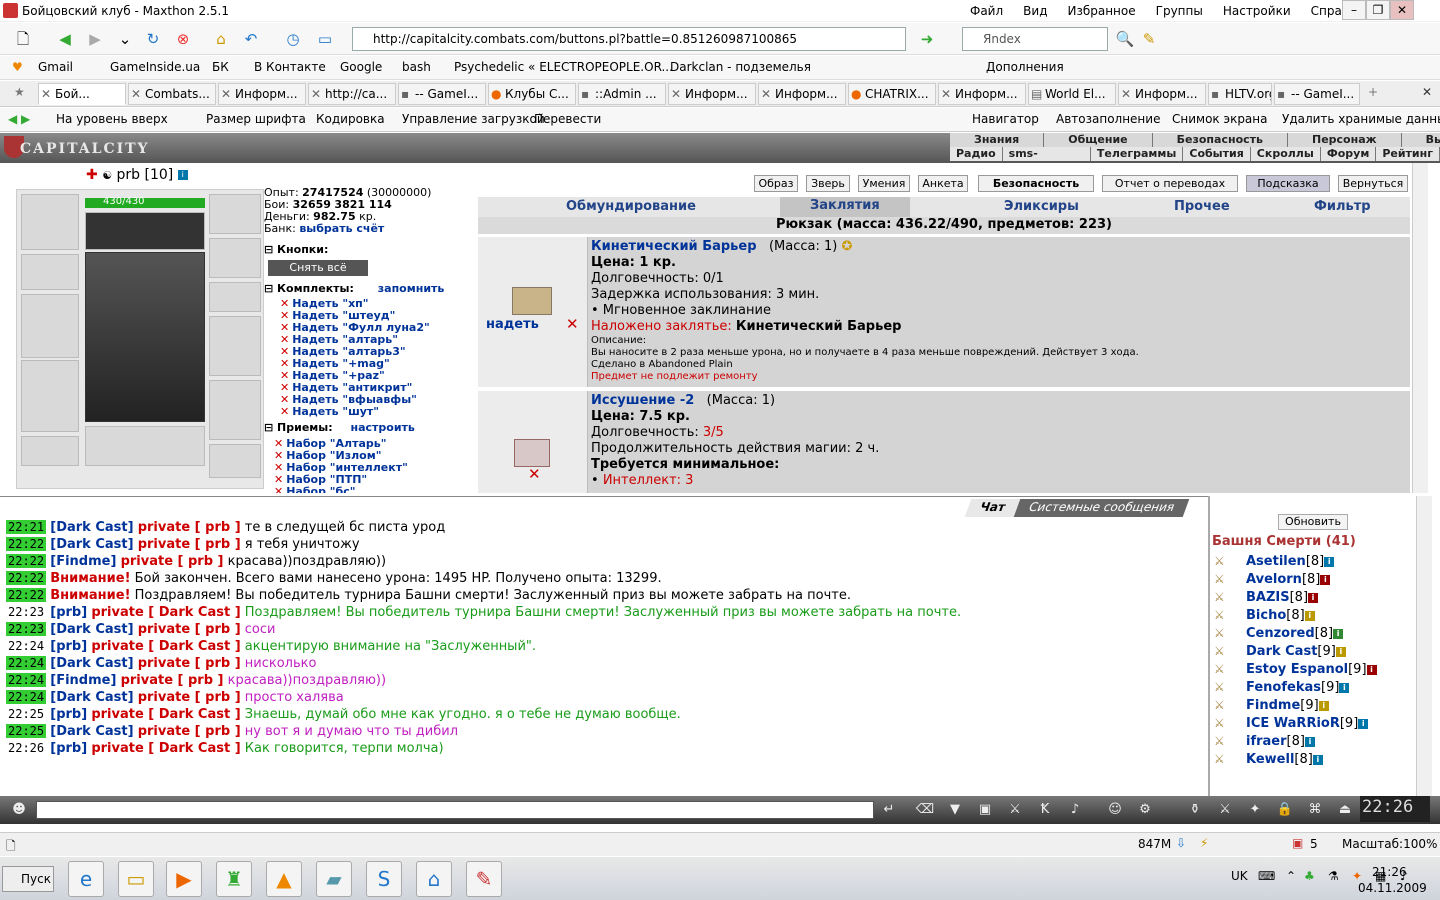  Describe the element at coordinates (1271, 705) in the screenshot. I see `online-user: ⚔ Findme[9] i` at that location.